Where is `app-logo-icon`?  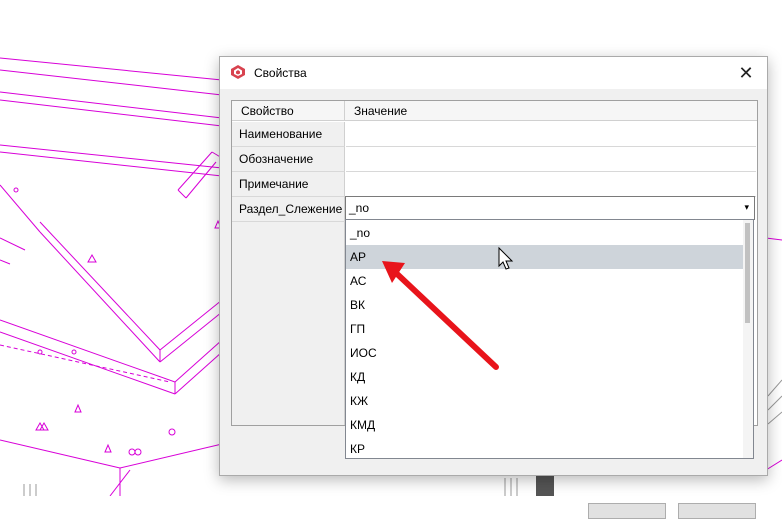 app-logo-icon is located at coordinates (238, 72).